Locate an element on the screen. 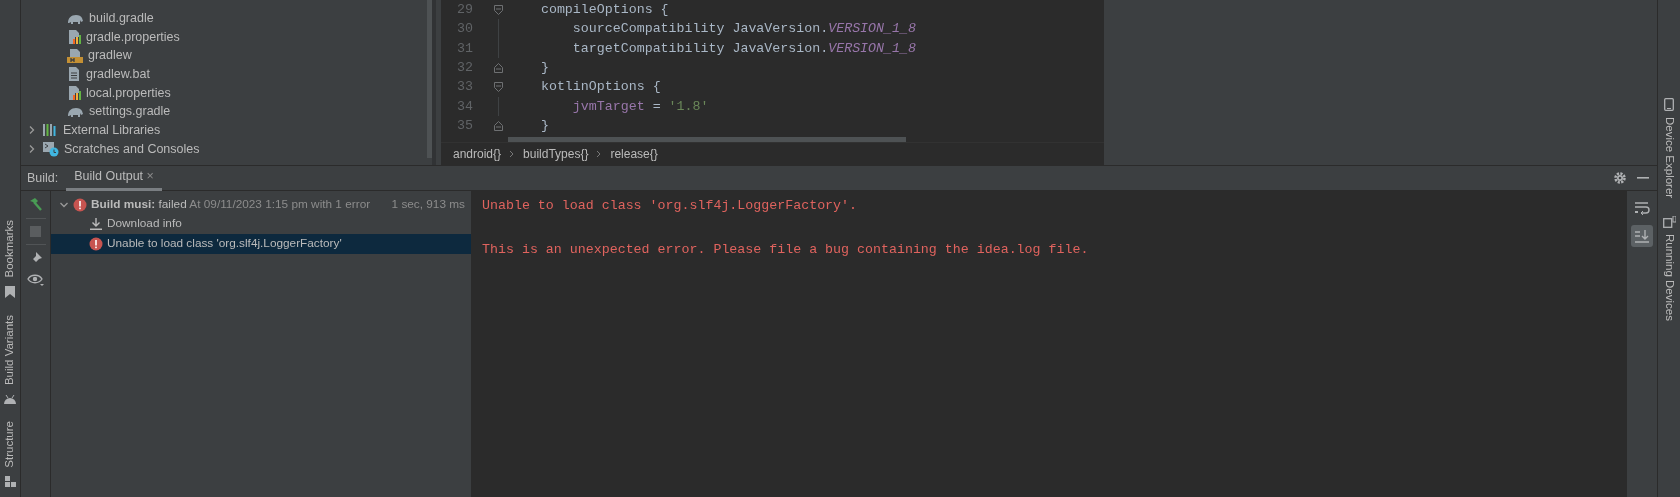  tool-window-tab: Bookmarks is located at coordinates (10, 249).